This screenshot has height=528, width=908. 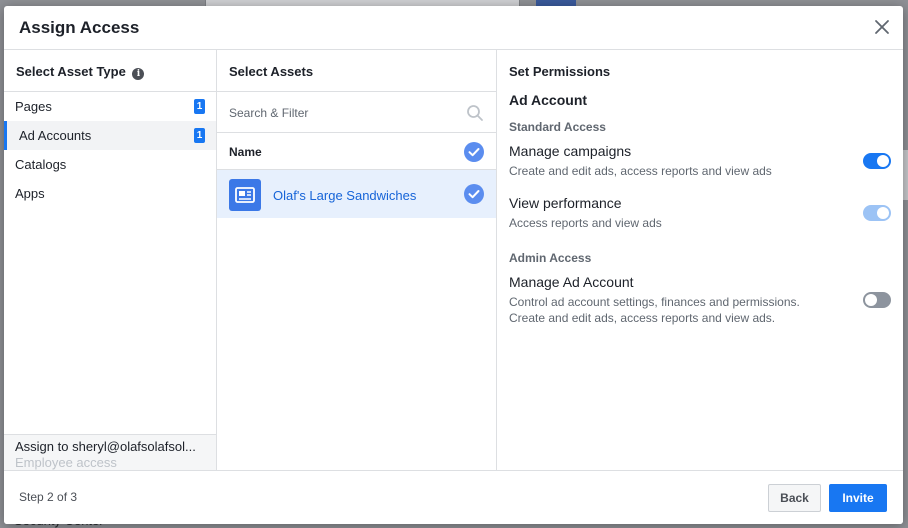 What do you see at coordinates (565, 203) in the screenshot?
I see `permission-title: View performance` at bounding box center [565, 203].